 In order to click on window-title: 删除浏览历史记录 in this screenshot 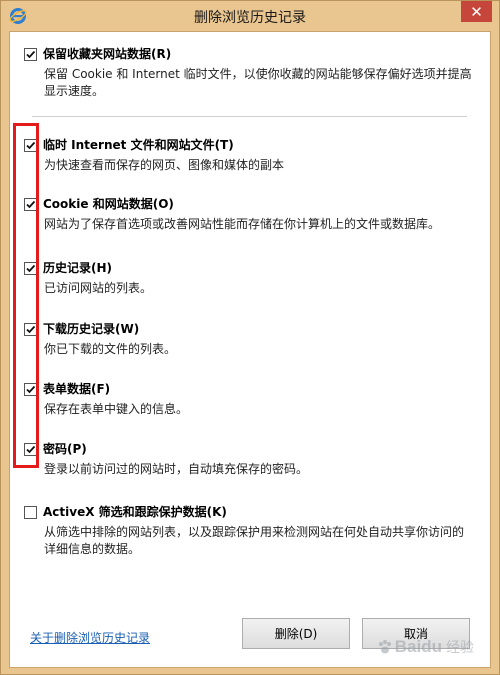, I will do `click(250, 18)`.